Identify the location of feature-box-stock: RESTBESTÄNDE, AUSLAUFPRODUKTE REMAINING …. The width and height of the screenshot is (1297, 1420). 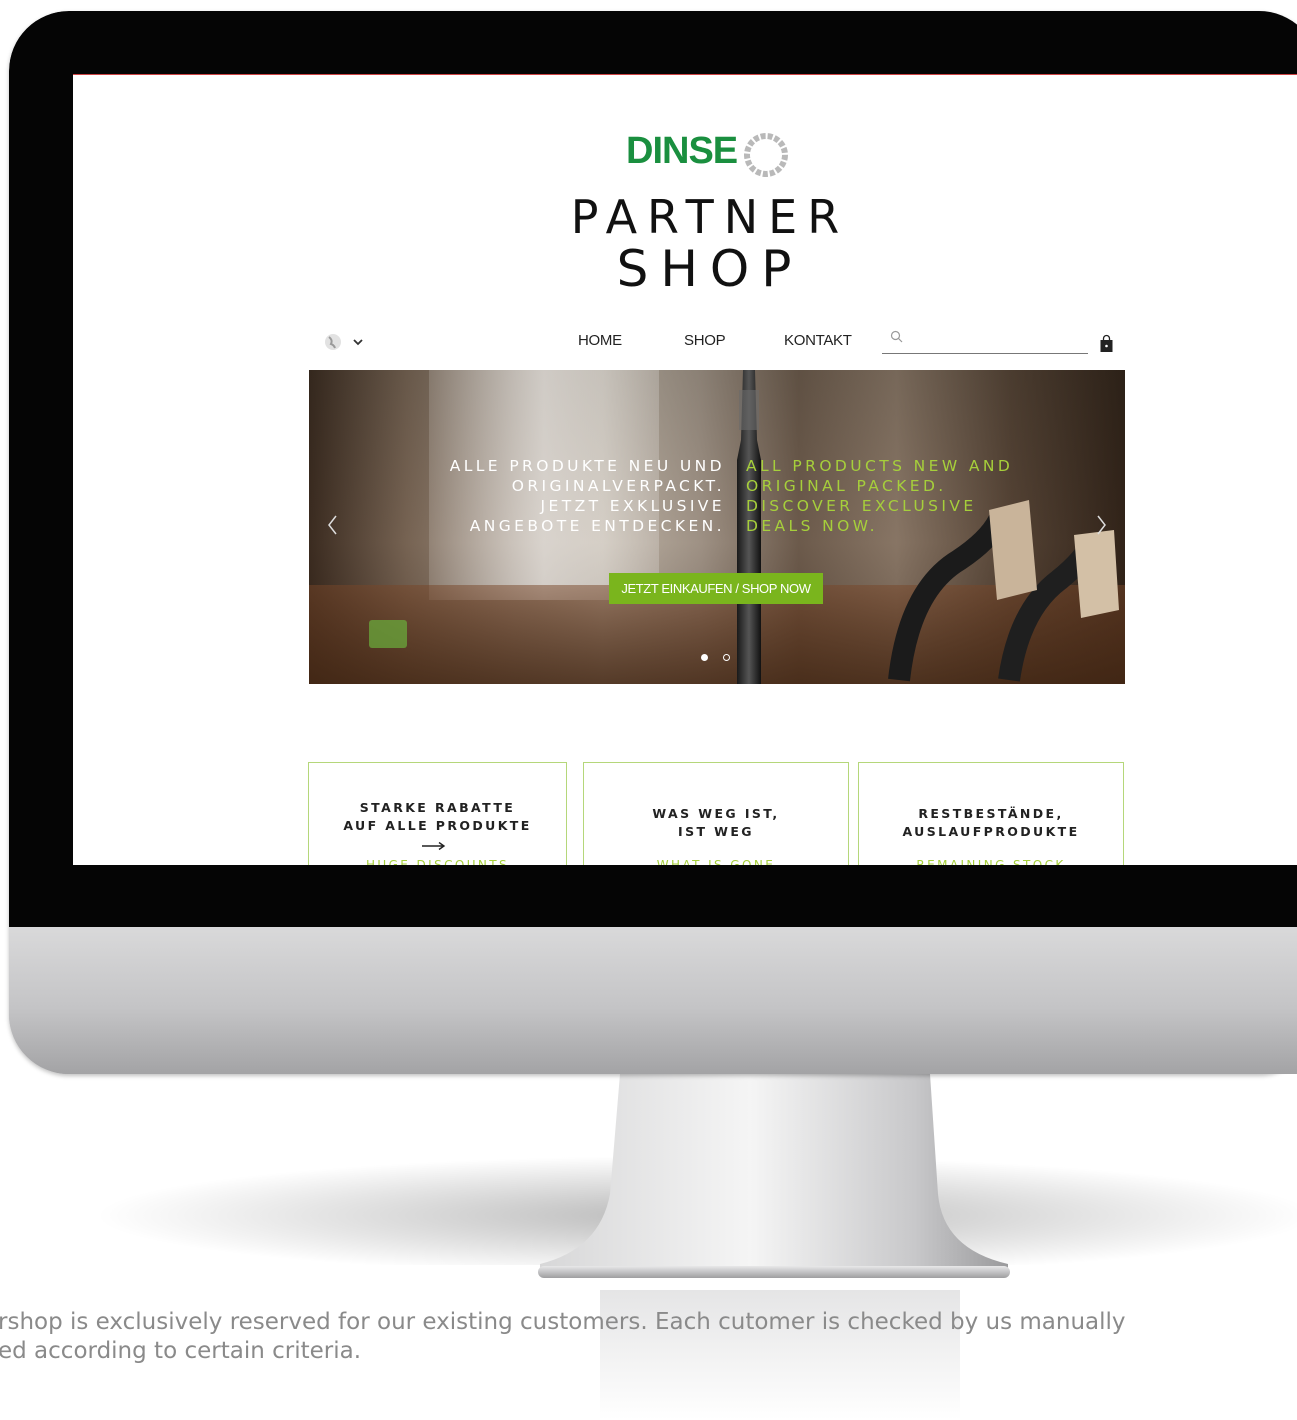
(991, 822).